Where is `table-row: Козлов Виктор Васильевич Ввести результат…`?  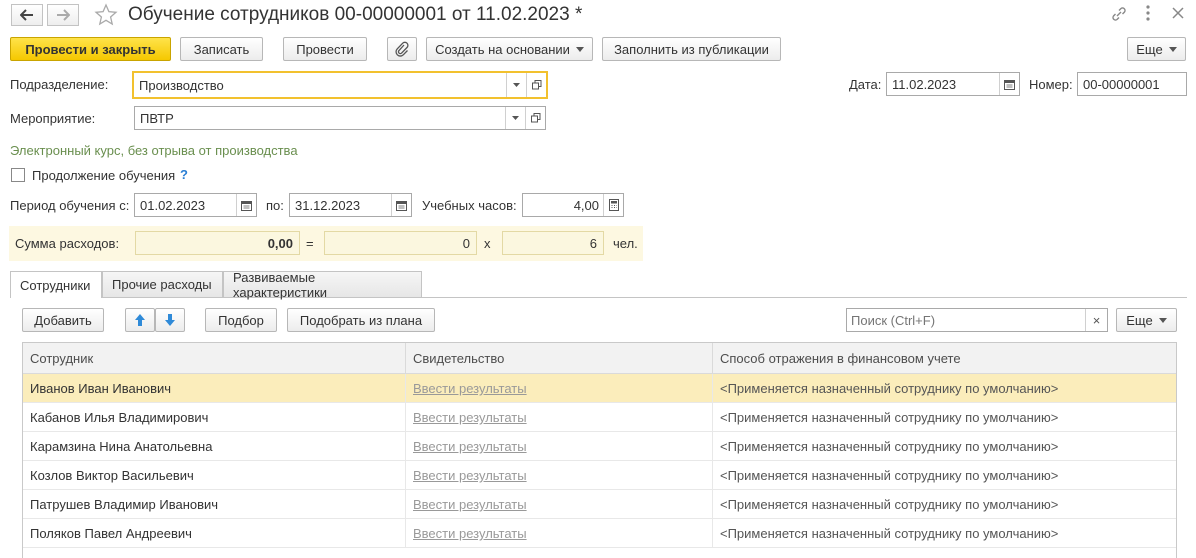
table-row: Козлов Виктор Васильевич Ввести результат… is located at coordinates (599, 475).